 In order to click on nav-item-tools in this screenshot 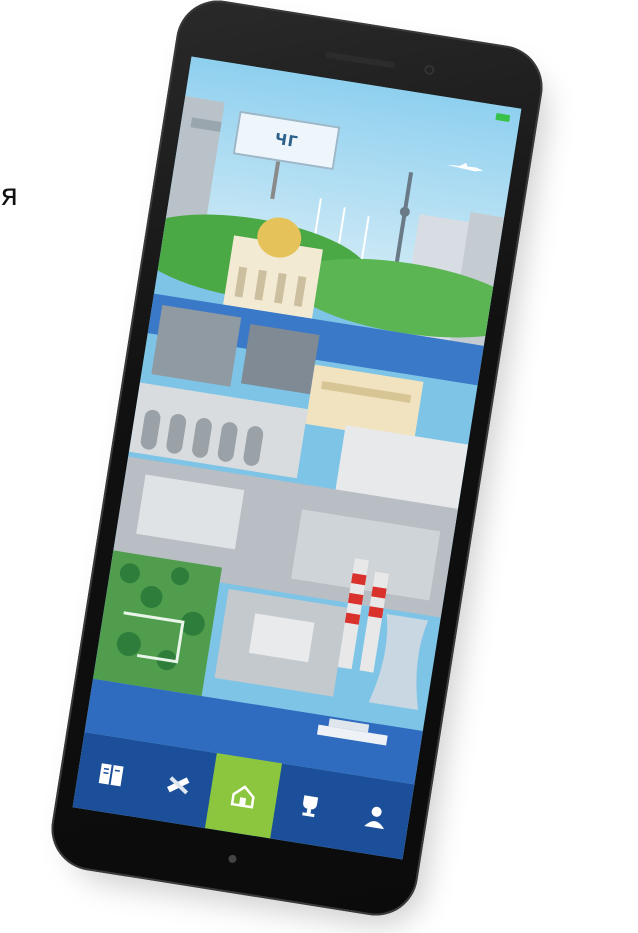, I will do `click(178, 786)`.